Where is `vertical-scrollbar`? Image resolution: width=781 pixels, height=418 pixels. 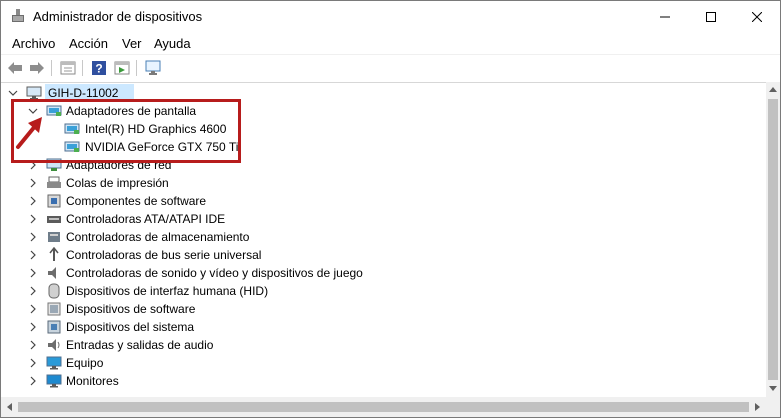 vertical-scrollbar is located at coordinates (773, 239).